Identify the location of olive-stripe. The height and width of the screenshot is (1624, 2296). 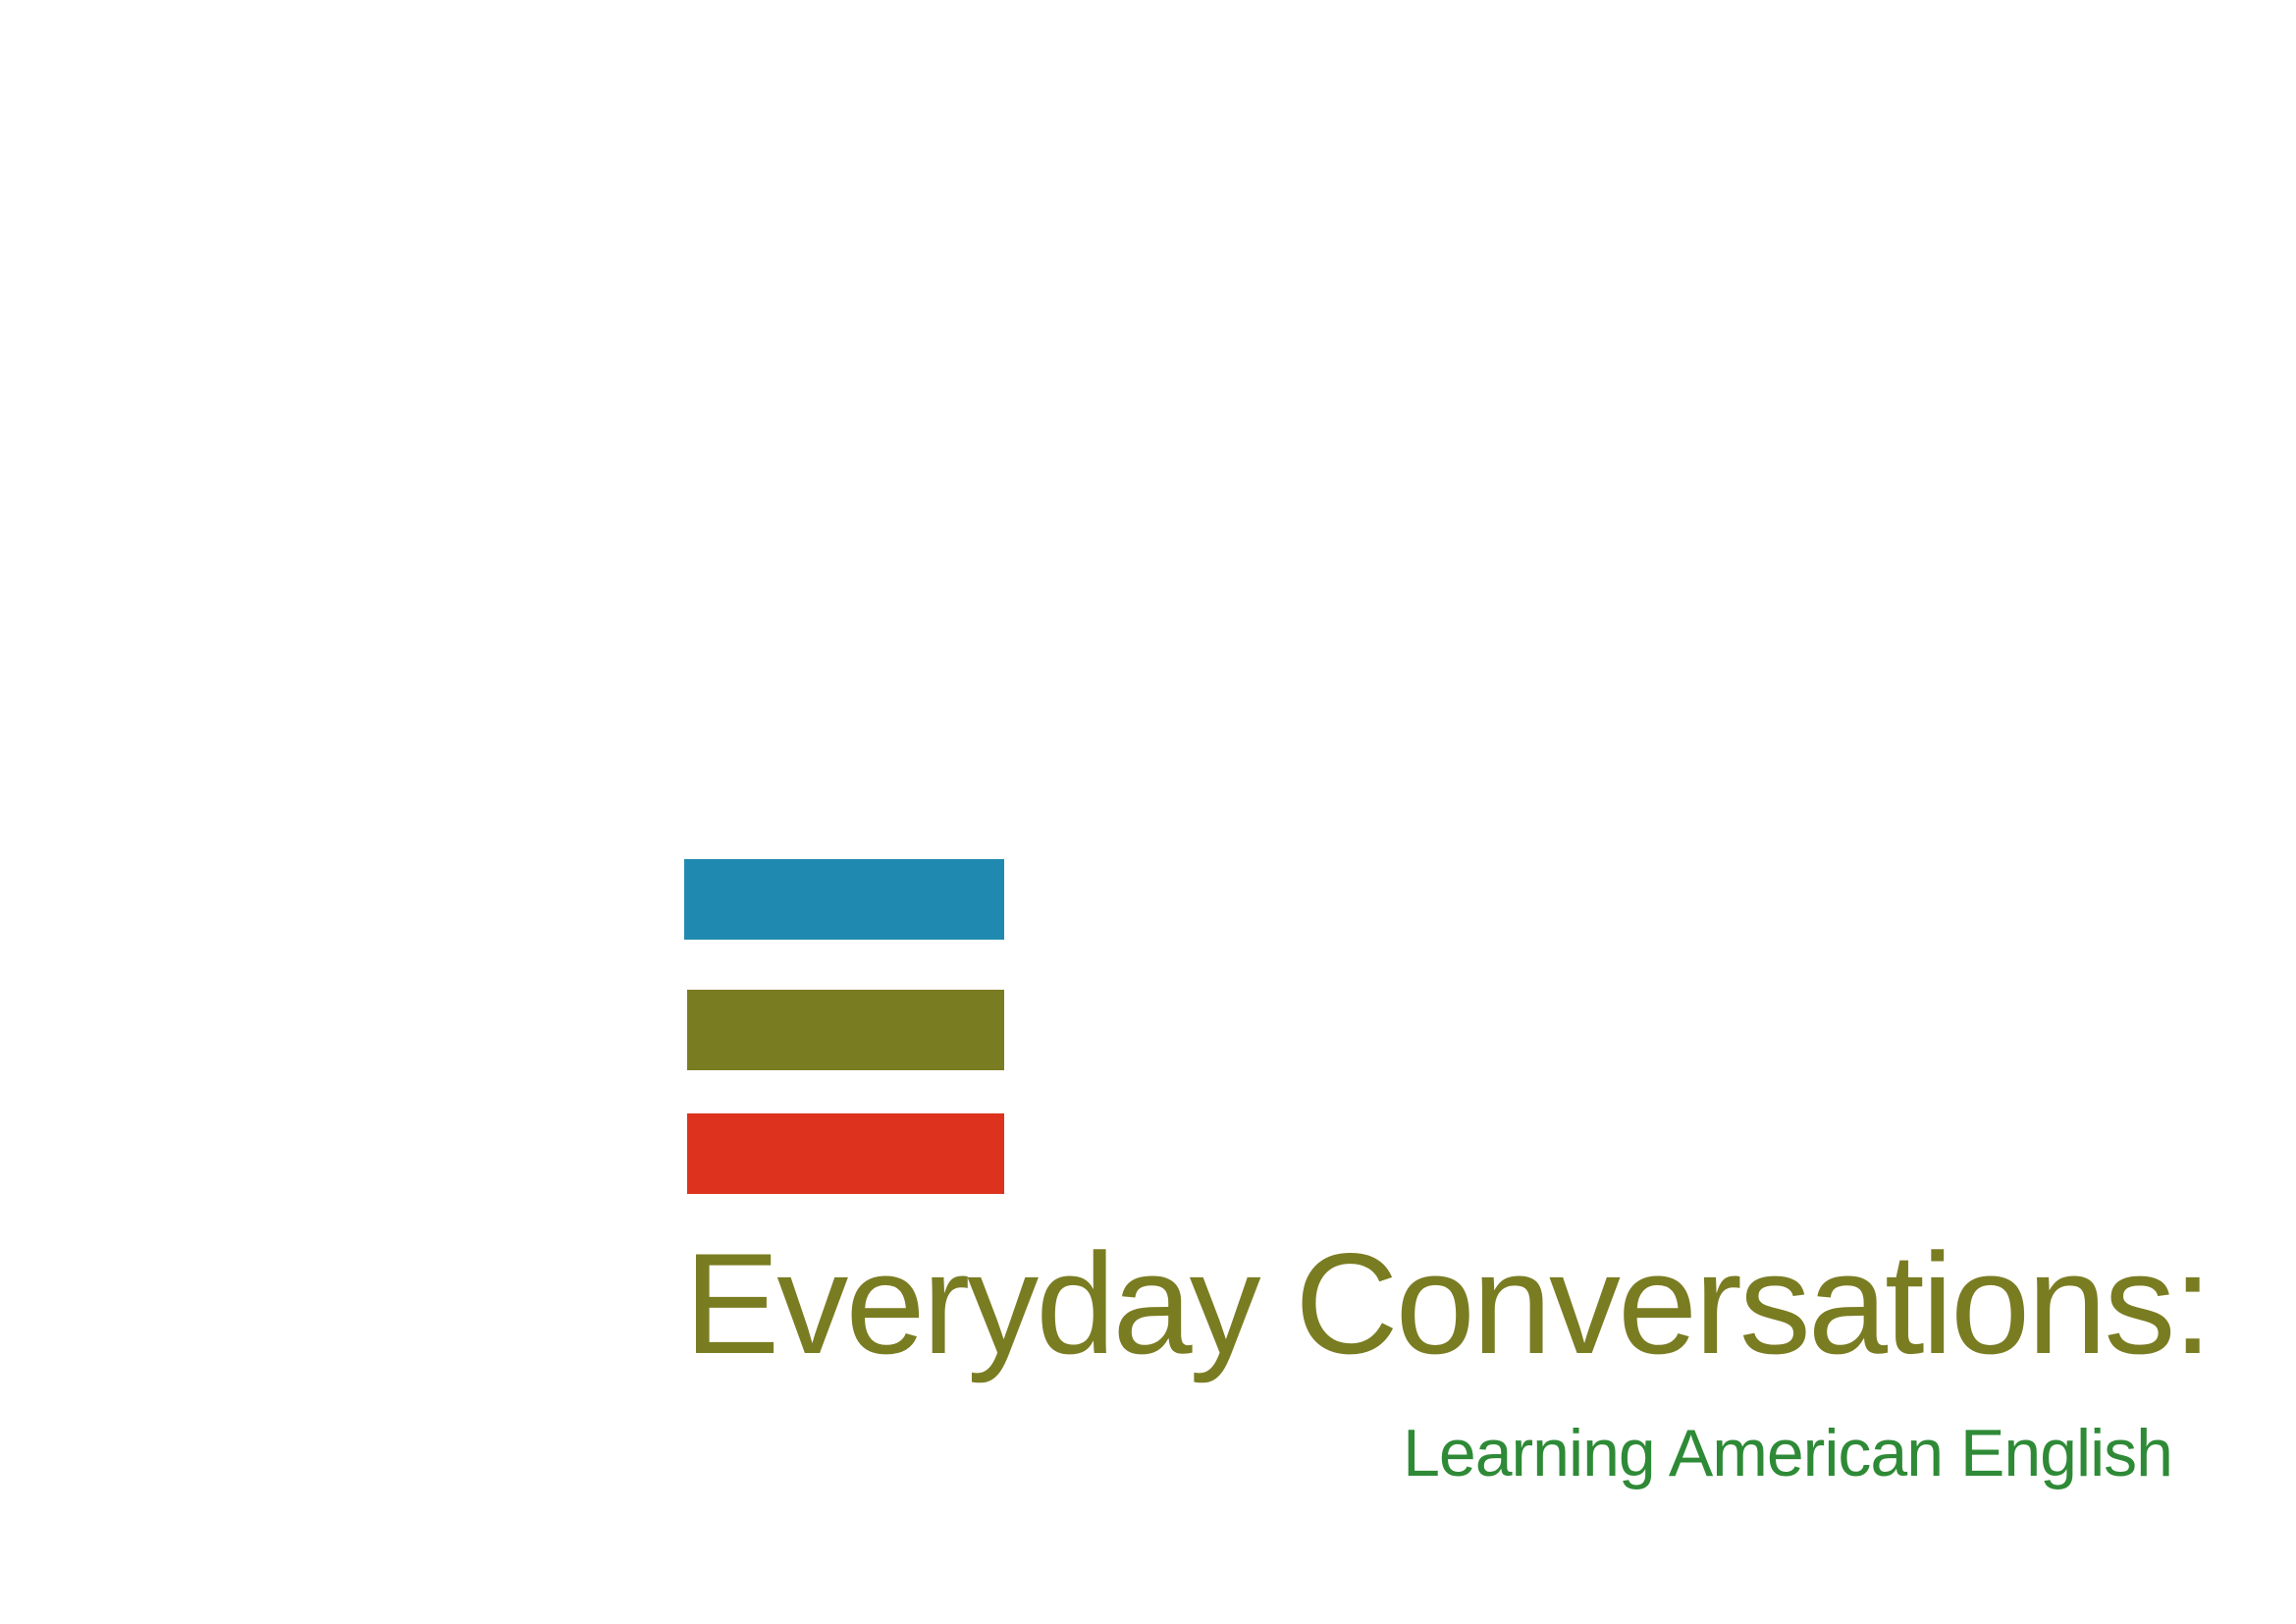
(846, 1030).